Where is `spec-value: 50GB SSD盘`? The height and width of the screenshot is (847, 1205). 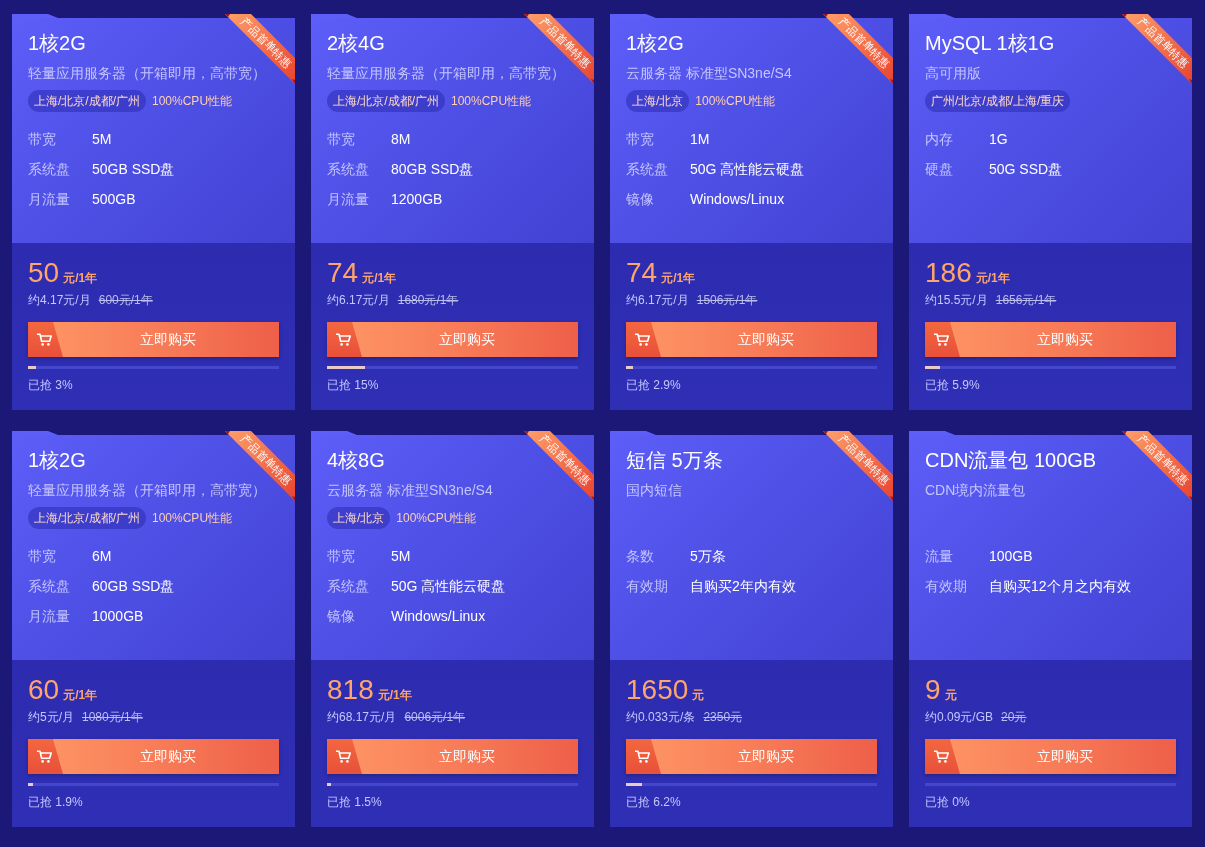 spec-value: 50GB SSD盘 is located at coordinates (133, 169).